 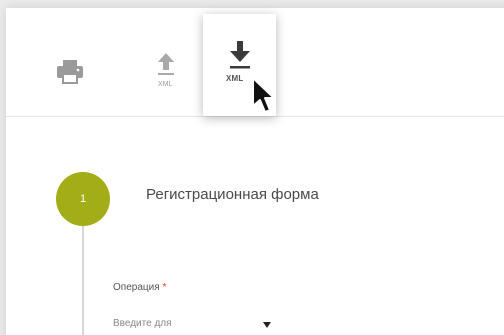 I want to click on print-button, so click(x=70, y=72).